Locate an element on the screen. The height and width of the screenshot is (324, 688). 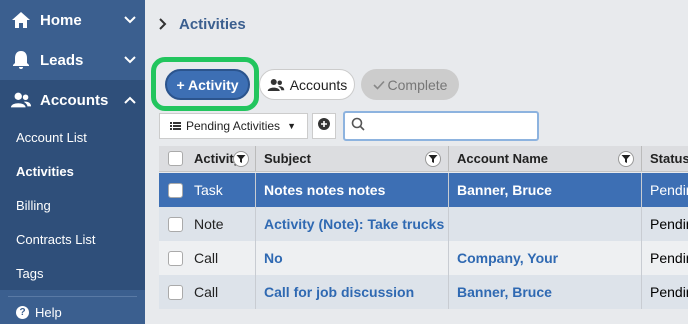
accounts-button-label: Accounts is located at coordinates (318, 84).